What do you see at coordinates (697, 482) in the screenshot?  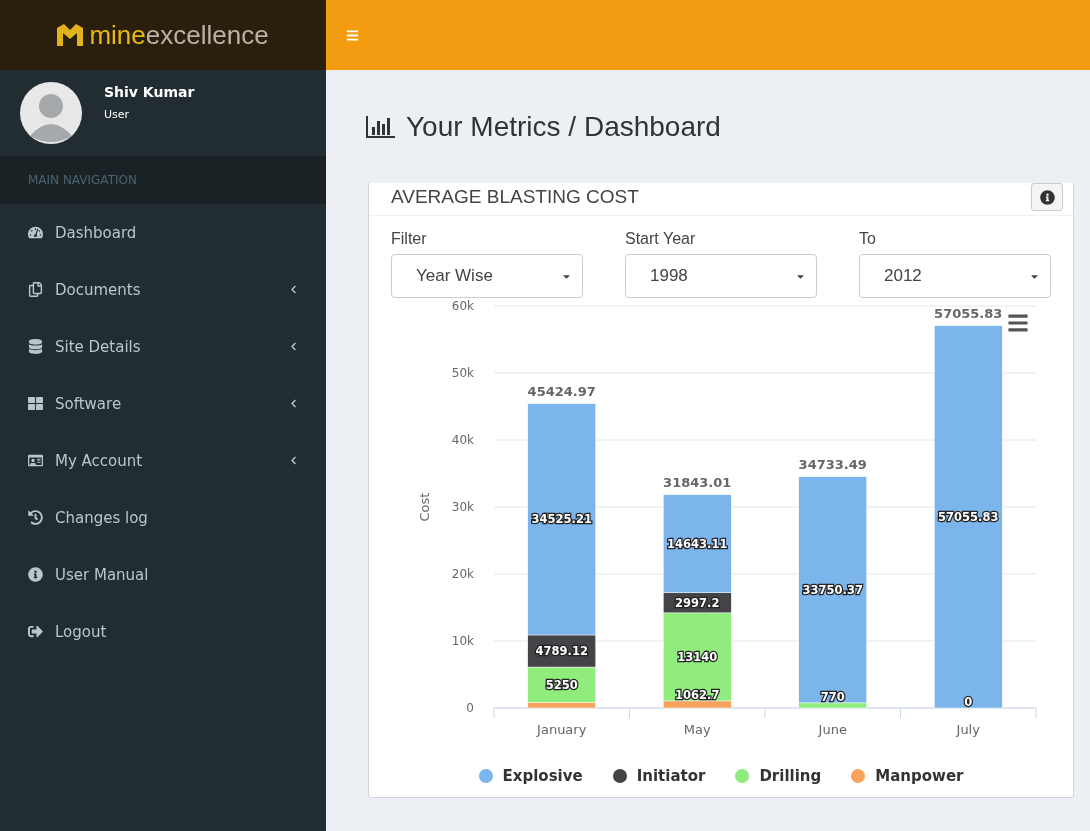 I see `stack-total: 31843.01` at bounding box center [697, 482].